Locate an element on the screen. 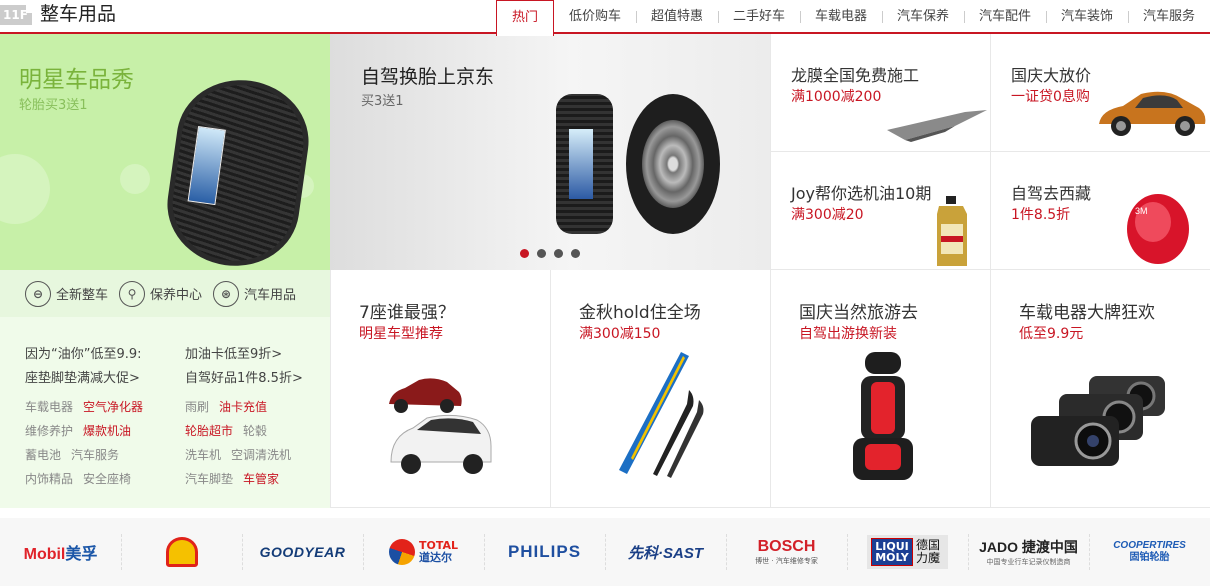 Image resolution: width=1210 pixels, height=586 pixels. brand-logo: 先科·SAST is located at coordinates (665, 553).